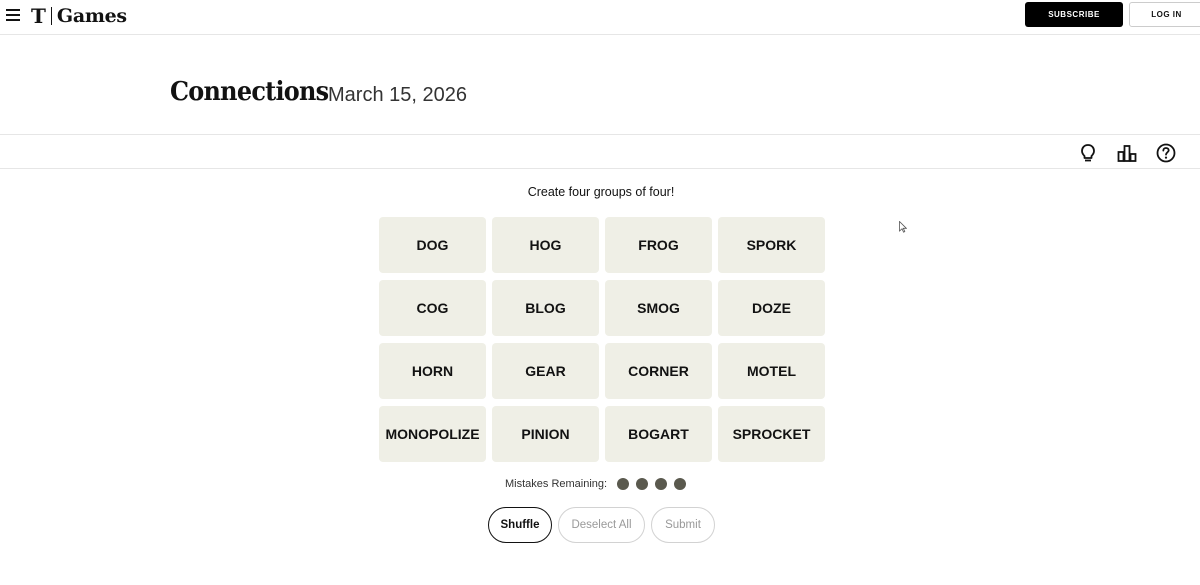 This screenshot has height=585, width=1200. What do you see at coordinates (903, 227) in the screenshot?
I see `mouse-cursor-icon` at bounding box center [903, 227].